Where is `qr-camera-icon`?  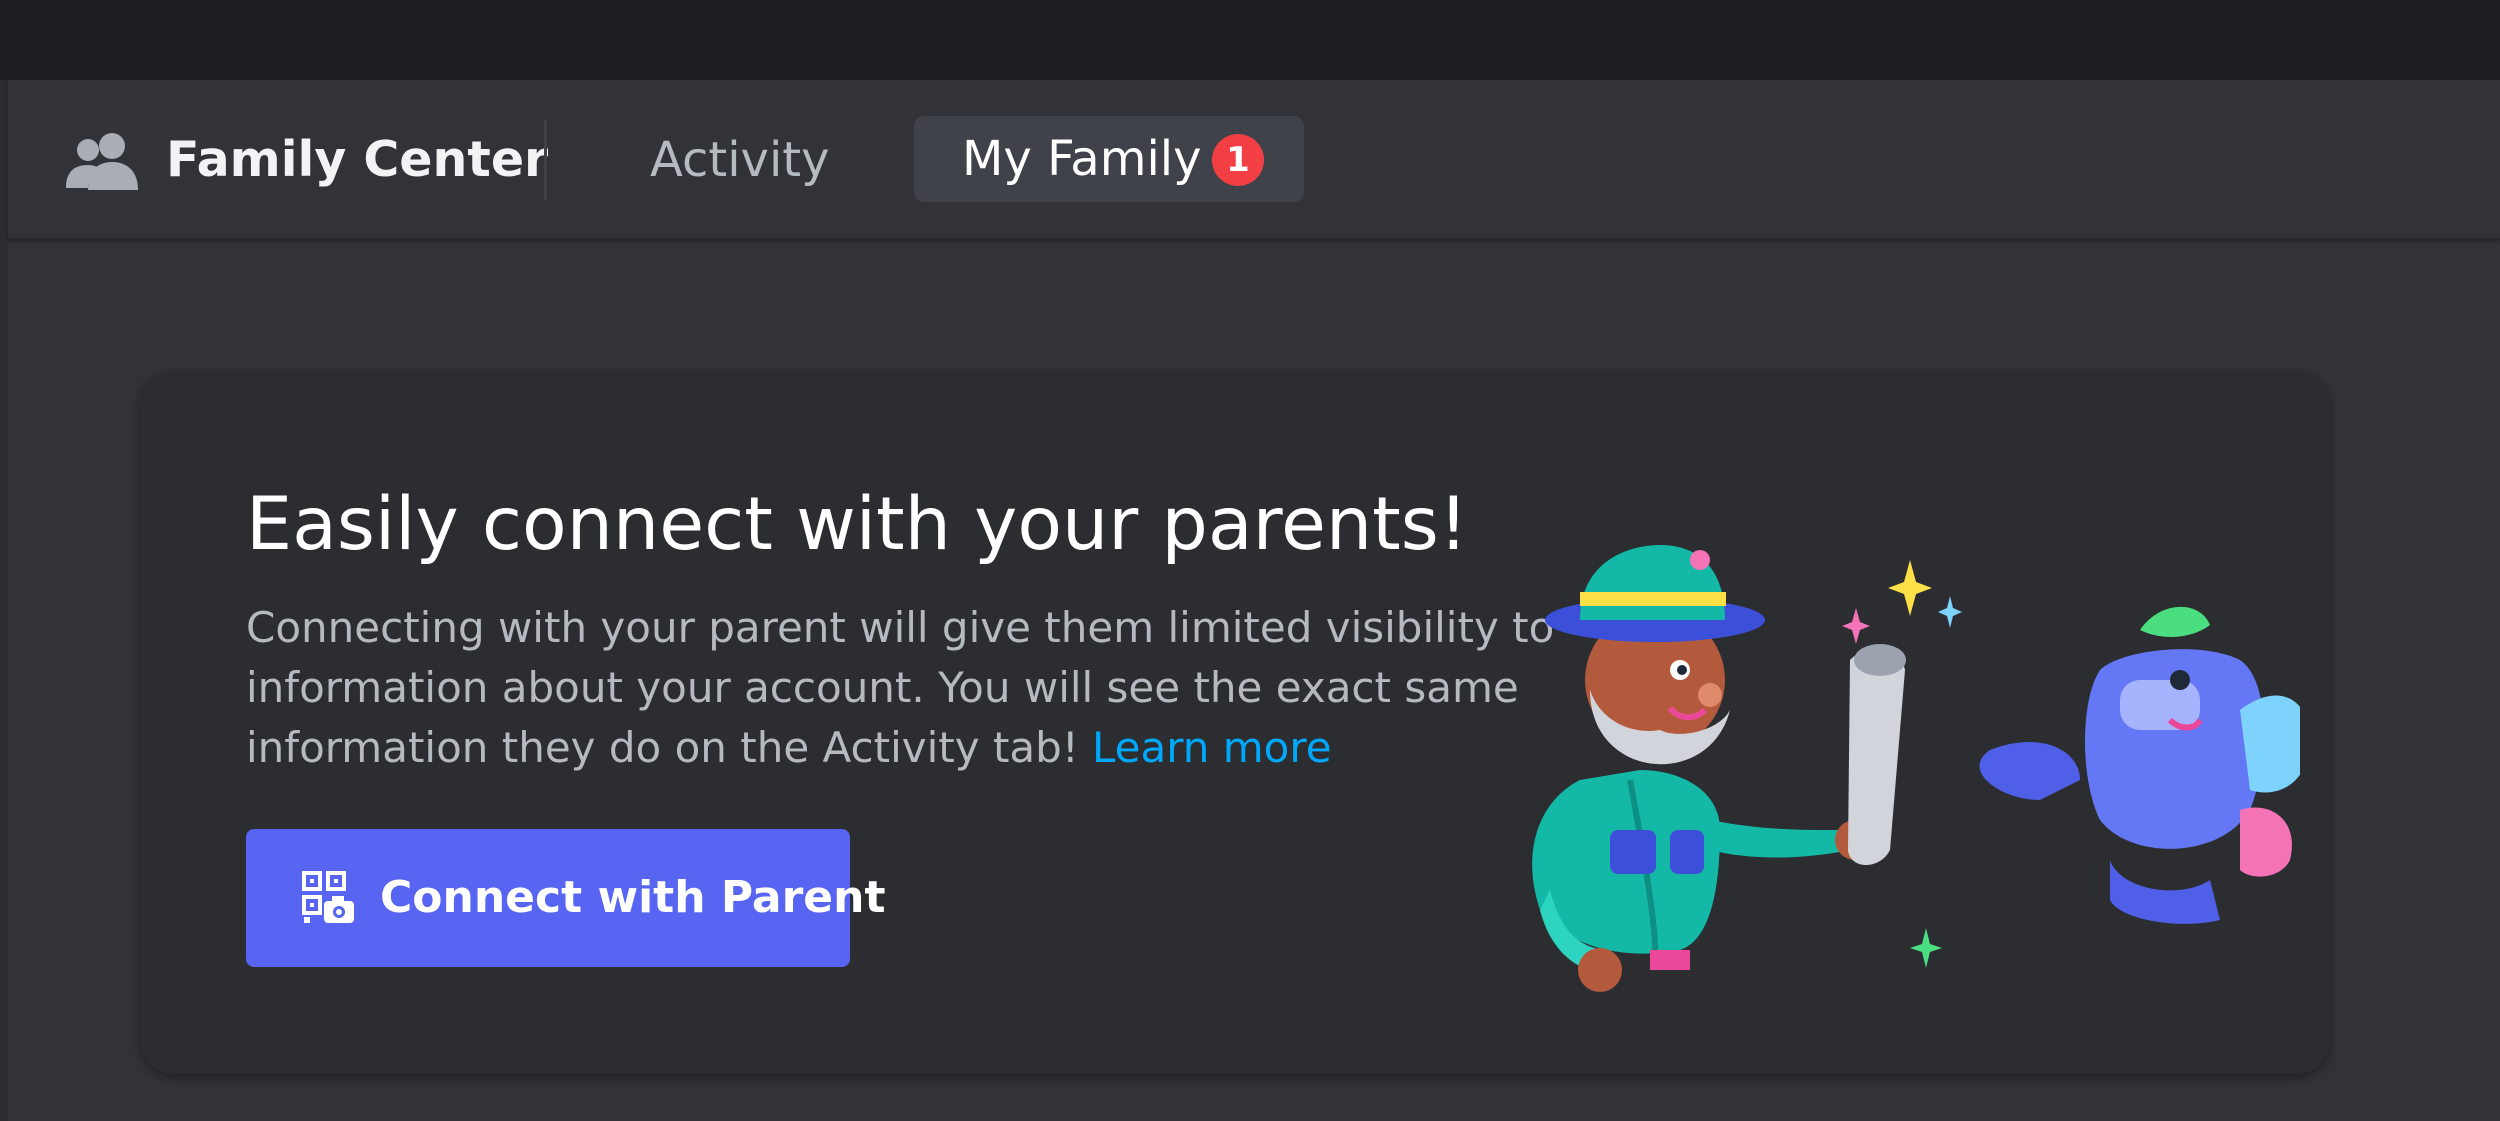
qr-camera-icon is located at coordinates (328, 897).